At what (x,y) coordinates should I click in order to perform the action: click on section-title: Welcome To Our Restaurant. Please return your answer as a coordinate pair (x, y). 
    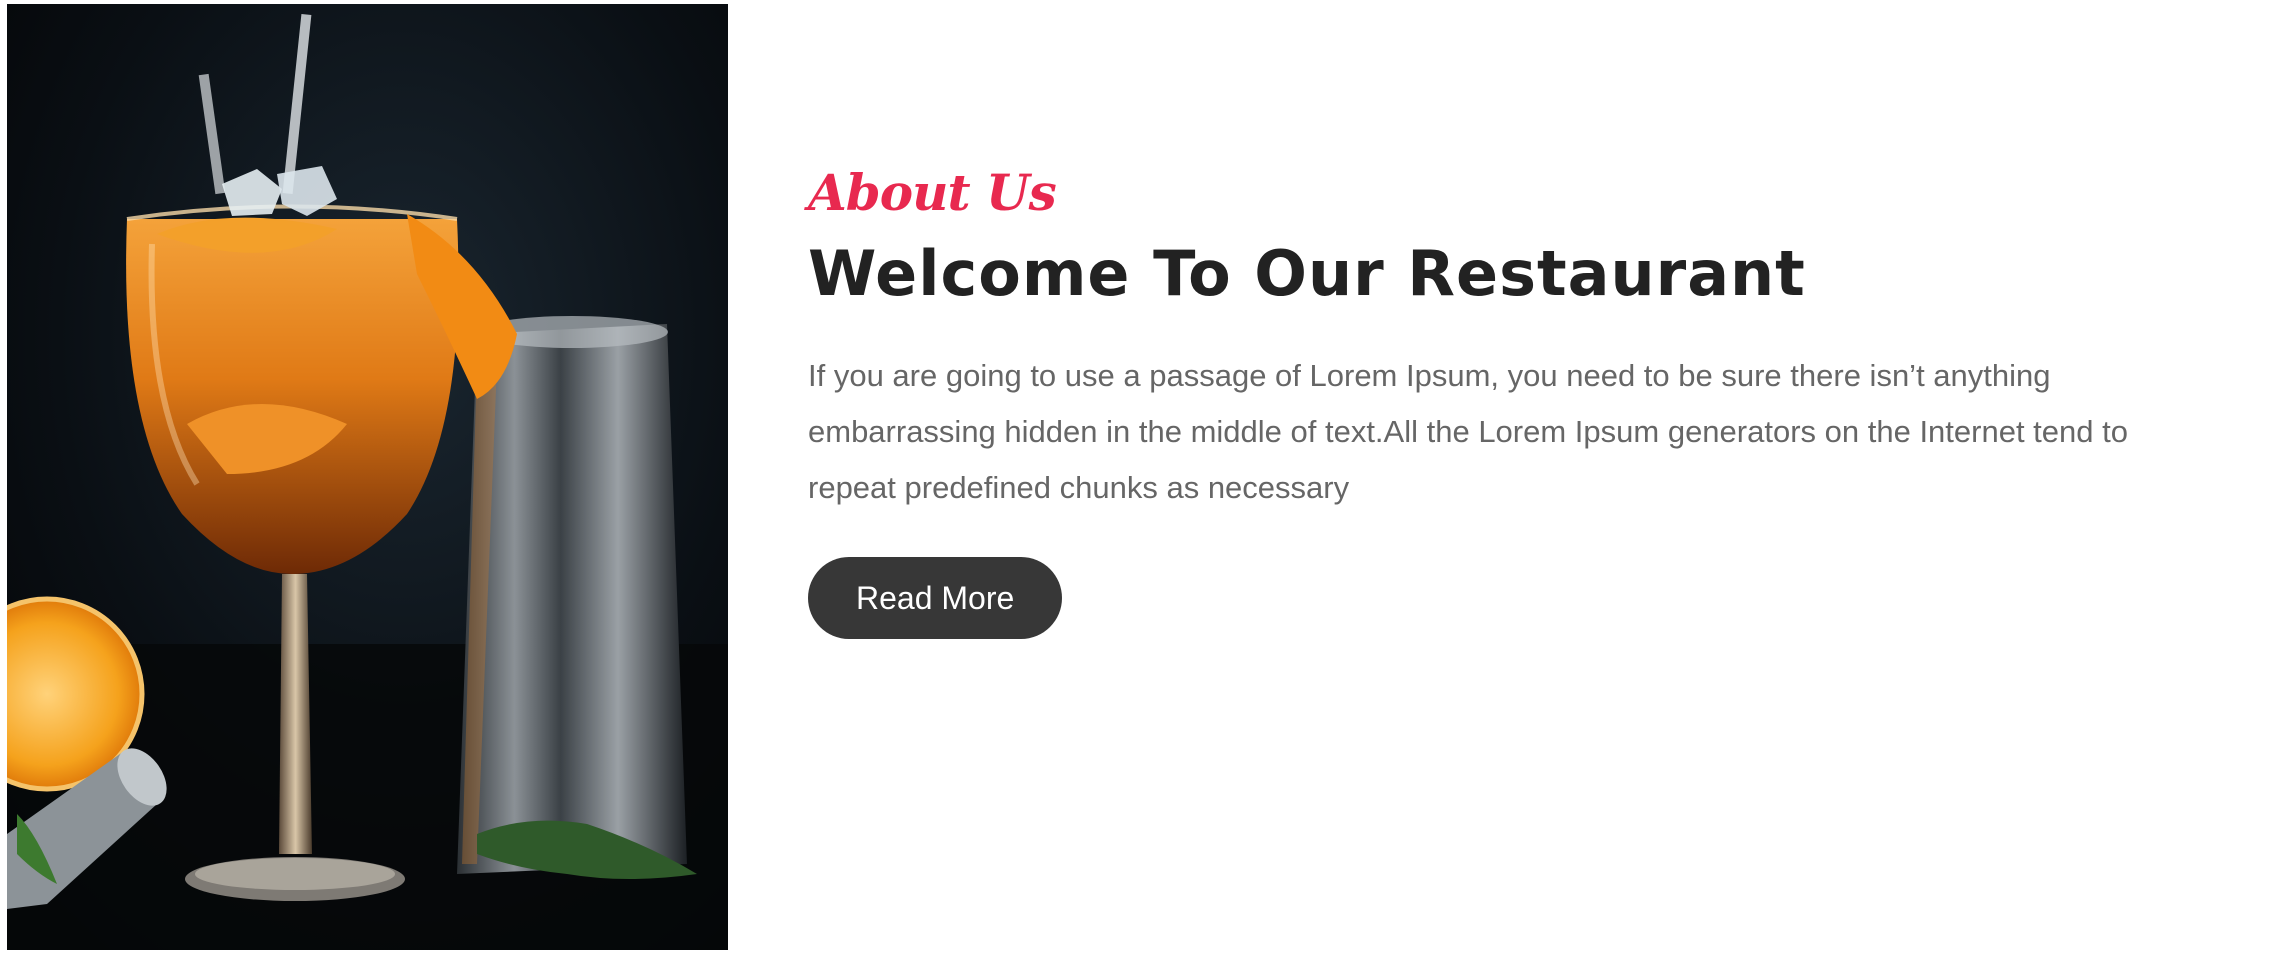
    Looking at the image, I should click on (1307, 273).